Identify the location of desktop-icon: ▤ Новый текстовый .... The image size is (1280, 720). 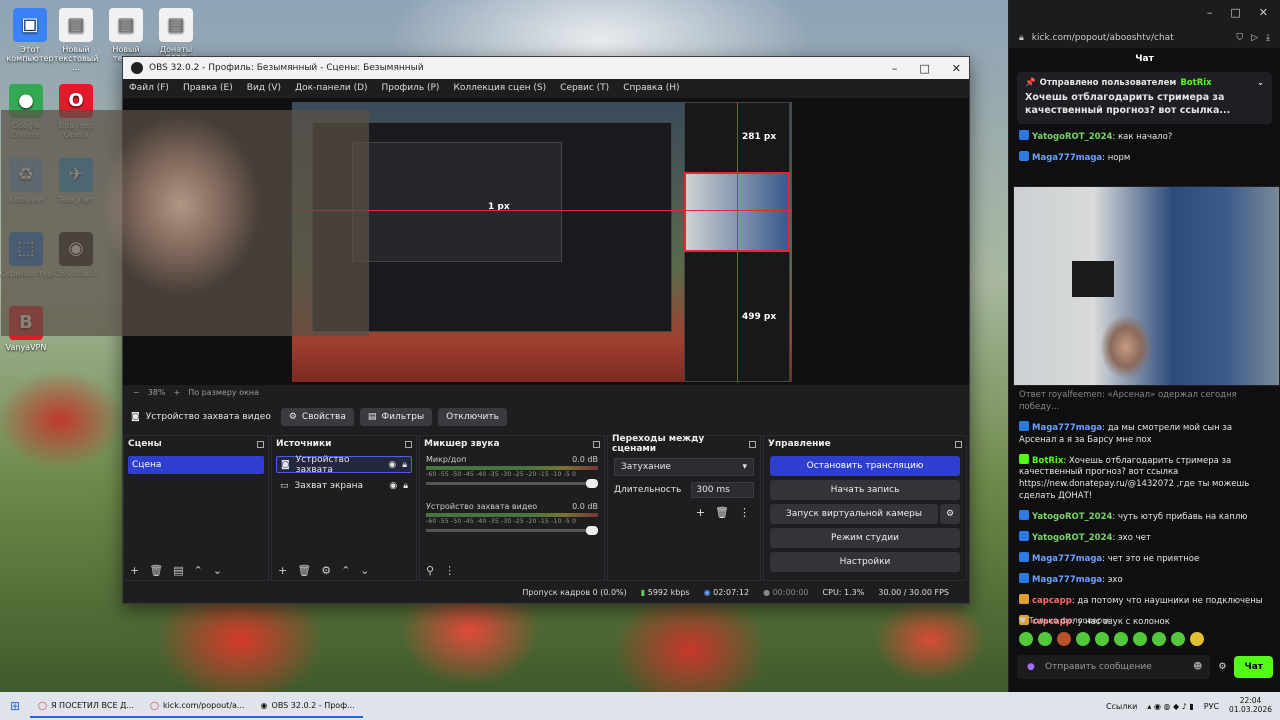
(76, 40).